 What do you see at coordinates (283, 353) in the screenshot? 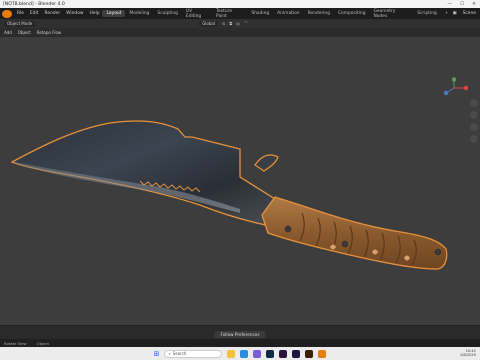
I see `taskbar-app-premiere` at bounding box center [283, 353].